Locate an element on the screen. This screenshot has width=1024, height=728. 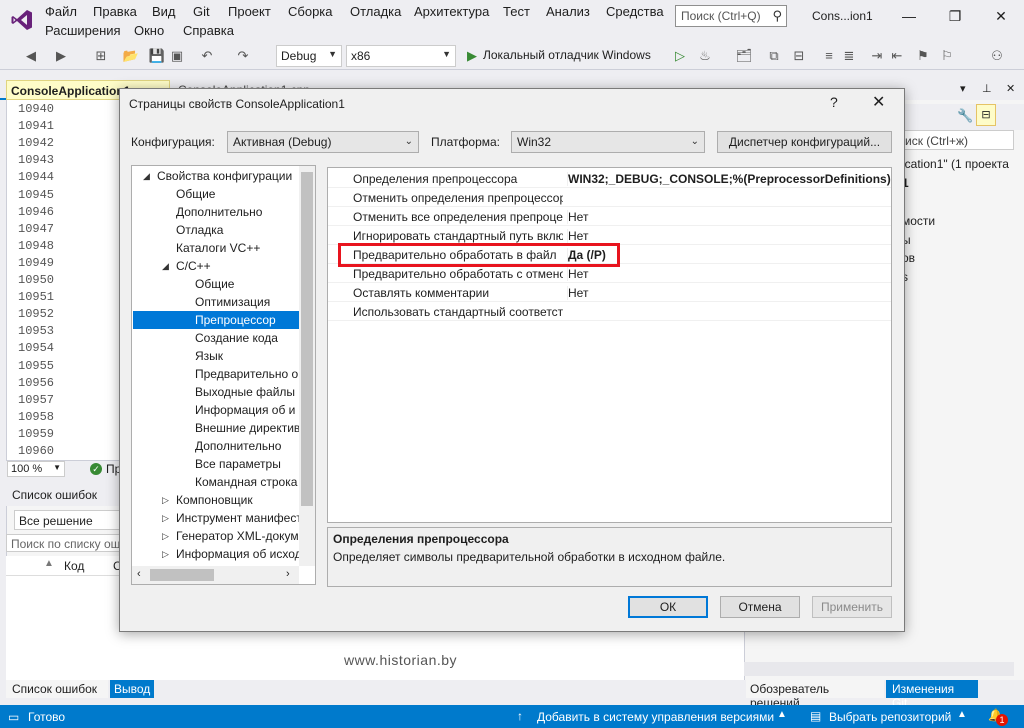
menu-architecture: Архитектура is located at coordinates (451, 11).